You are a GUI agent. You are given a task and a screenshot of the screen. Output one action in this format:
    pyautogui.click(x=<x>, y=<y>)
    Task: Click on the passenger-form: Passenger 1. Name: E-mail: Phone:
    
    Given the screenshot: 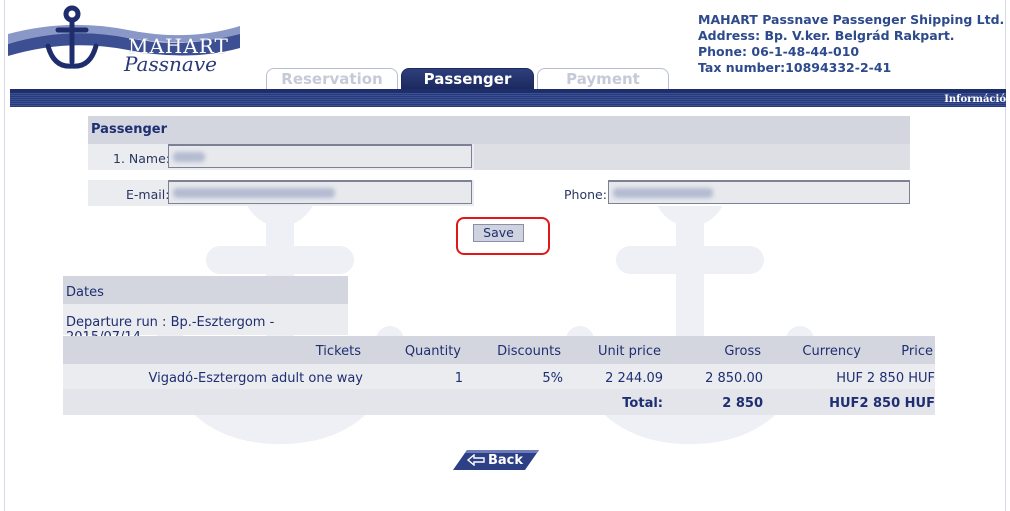 What is the action you would take?
    pyautogui.click(x=499, y=161)
    